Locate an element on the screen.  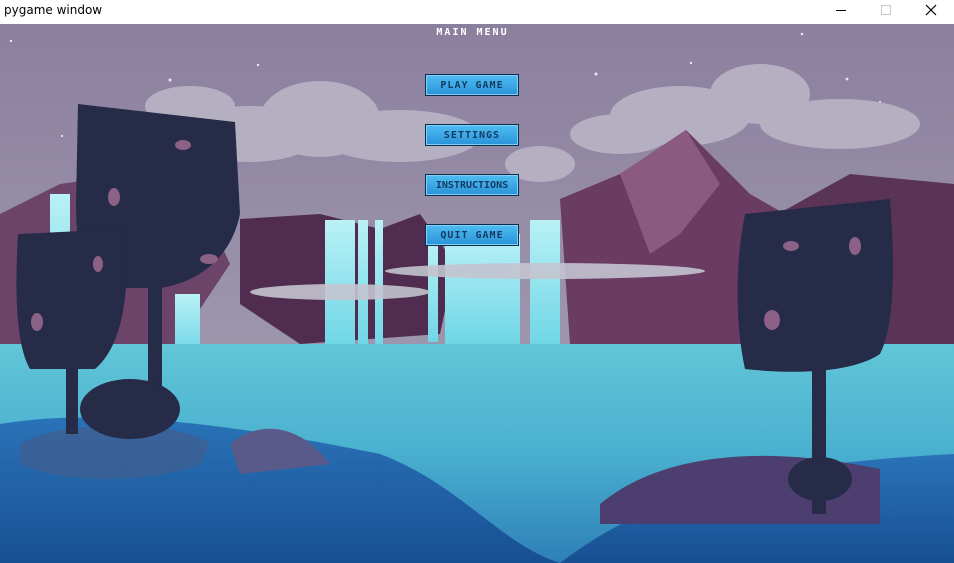
close-icon is located at coordinates (931, 10).